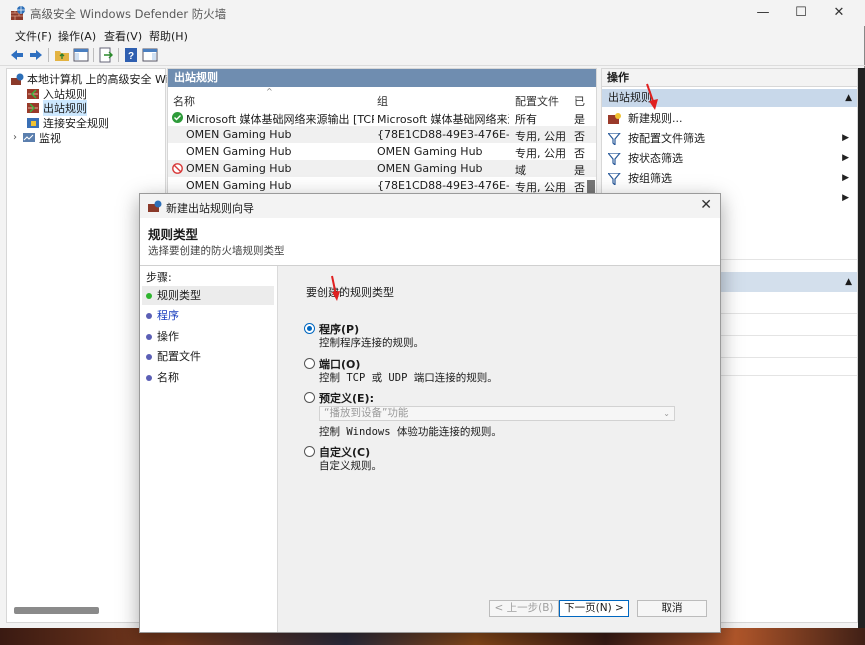  What do you see at coordinates (131, 55) in the screenshot?
I see `help-icon: ?` at bounding box center [131, 55].